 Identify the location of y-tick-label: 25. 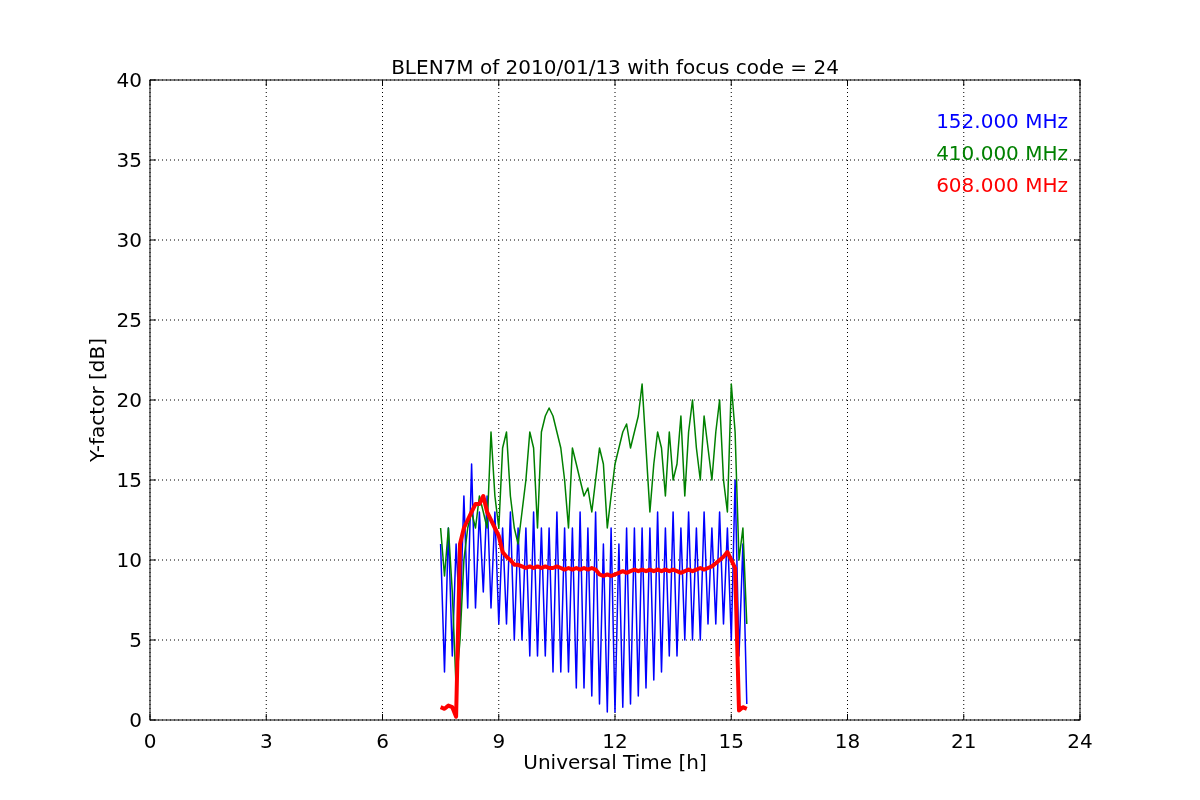
(129, 320).